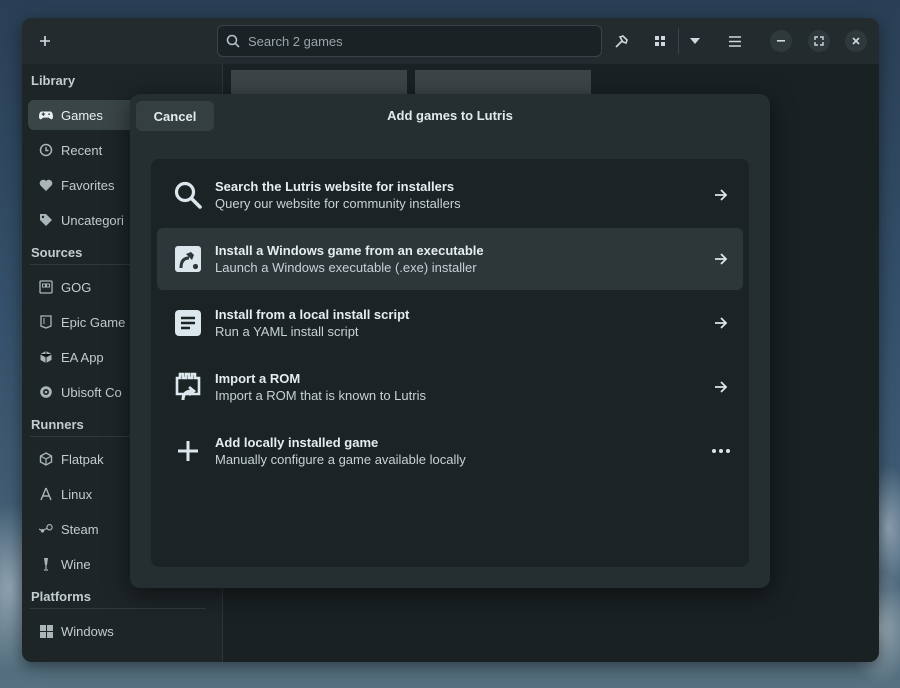 The height and width of the screenshot is (688, 900). What do you see at coordinates (120, 631) in the screenshot?
I see `sidebar-item-windows: Windows` at bounding box center [120, 631].